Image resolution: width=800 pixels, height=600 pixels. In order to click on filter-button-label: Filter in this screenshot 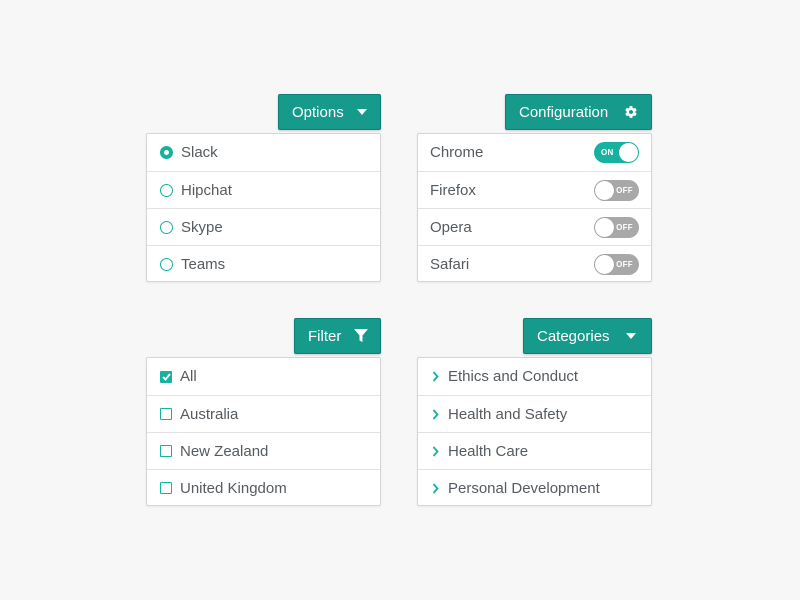, I will do `click(325, 336)`.